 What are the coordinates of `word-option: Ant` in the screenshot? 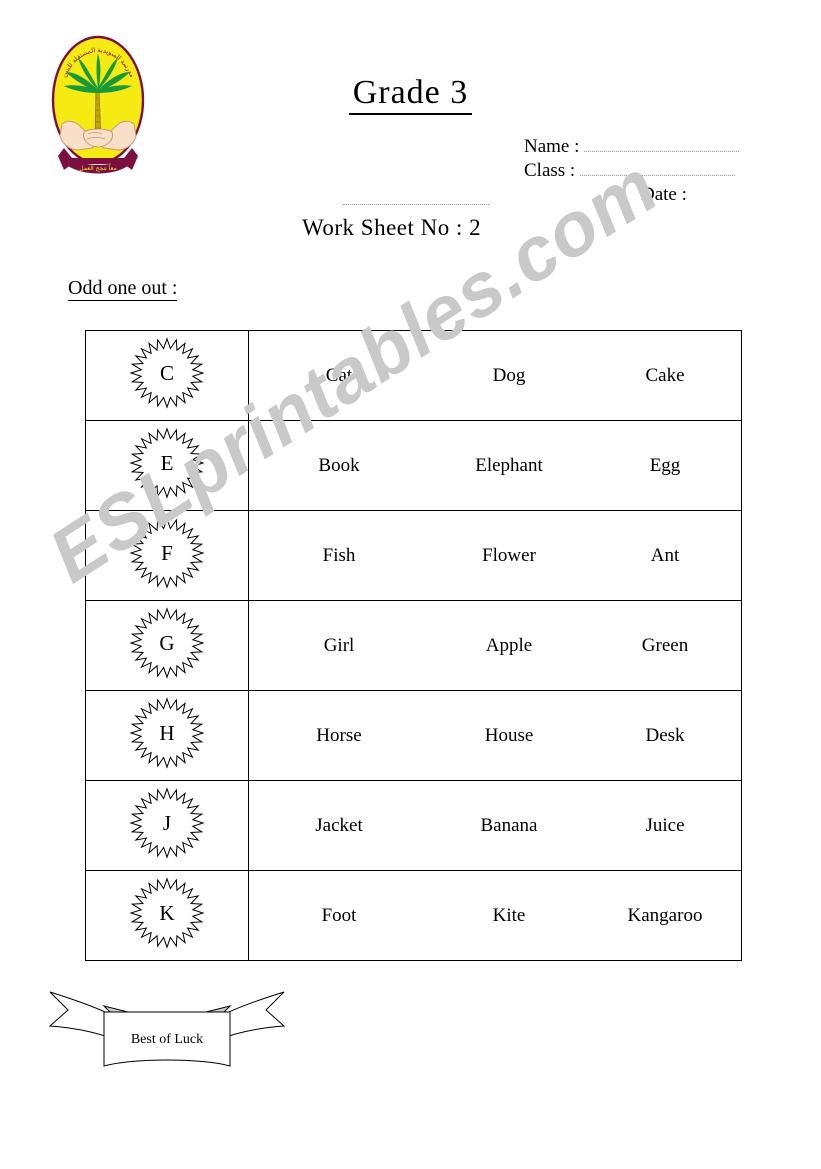 It's located at (665, 556).